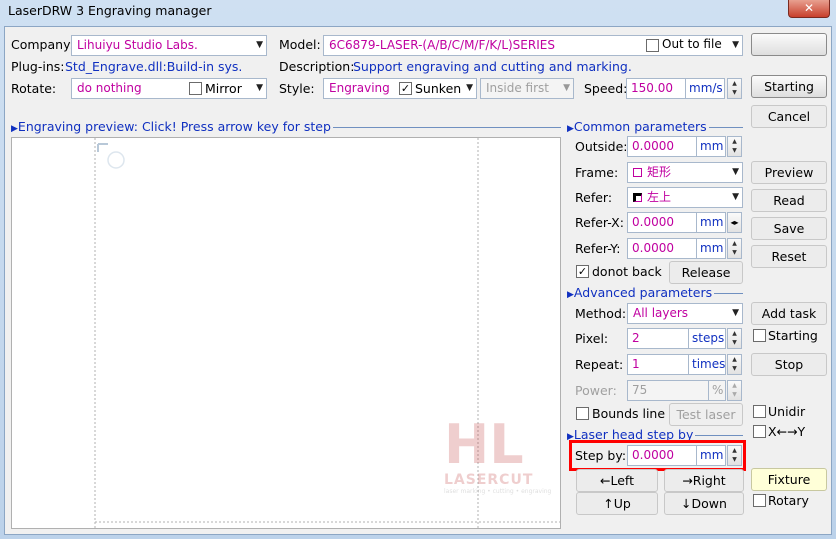 This screenshot has width=836, height=539. Describe the element at coordinates (637, 197) in the screenshot. I see `corner-top-left-icon` at that location.